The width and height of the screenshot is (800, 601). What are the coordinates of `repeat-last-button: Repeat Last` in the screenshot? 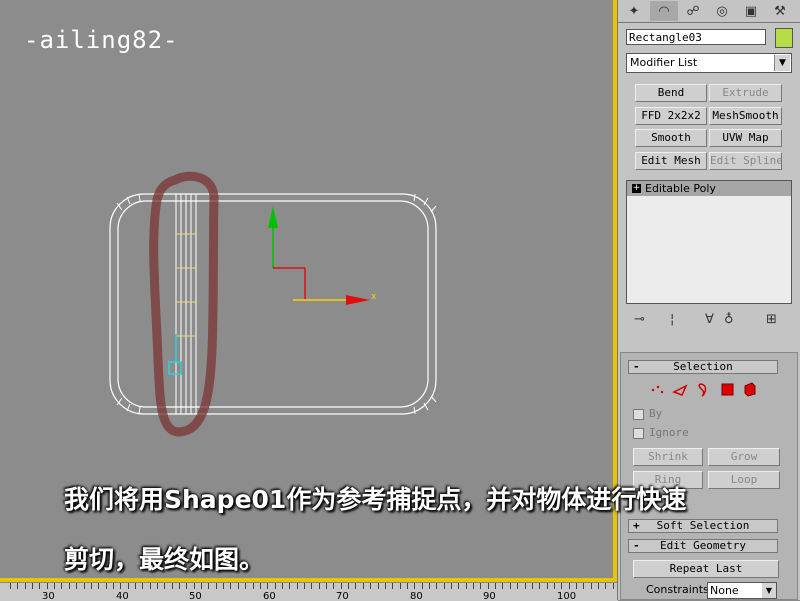 It's located at (706, 569).